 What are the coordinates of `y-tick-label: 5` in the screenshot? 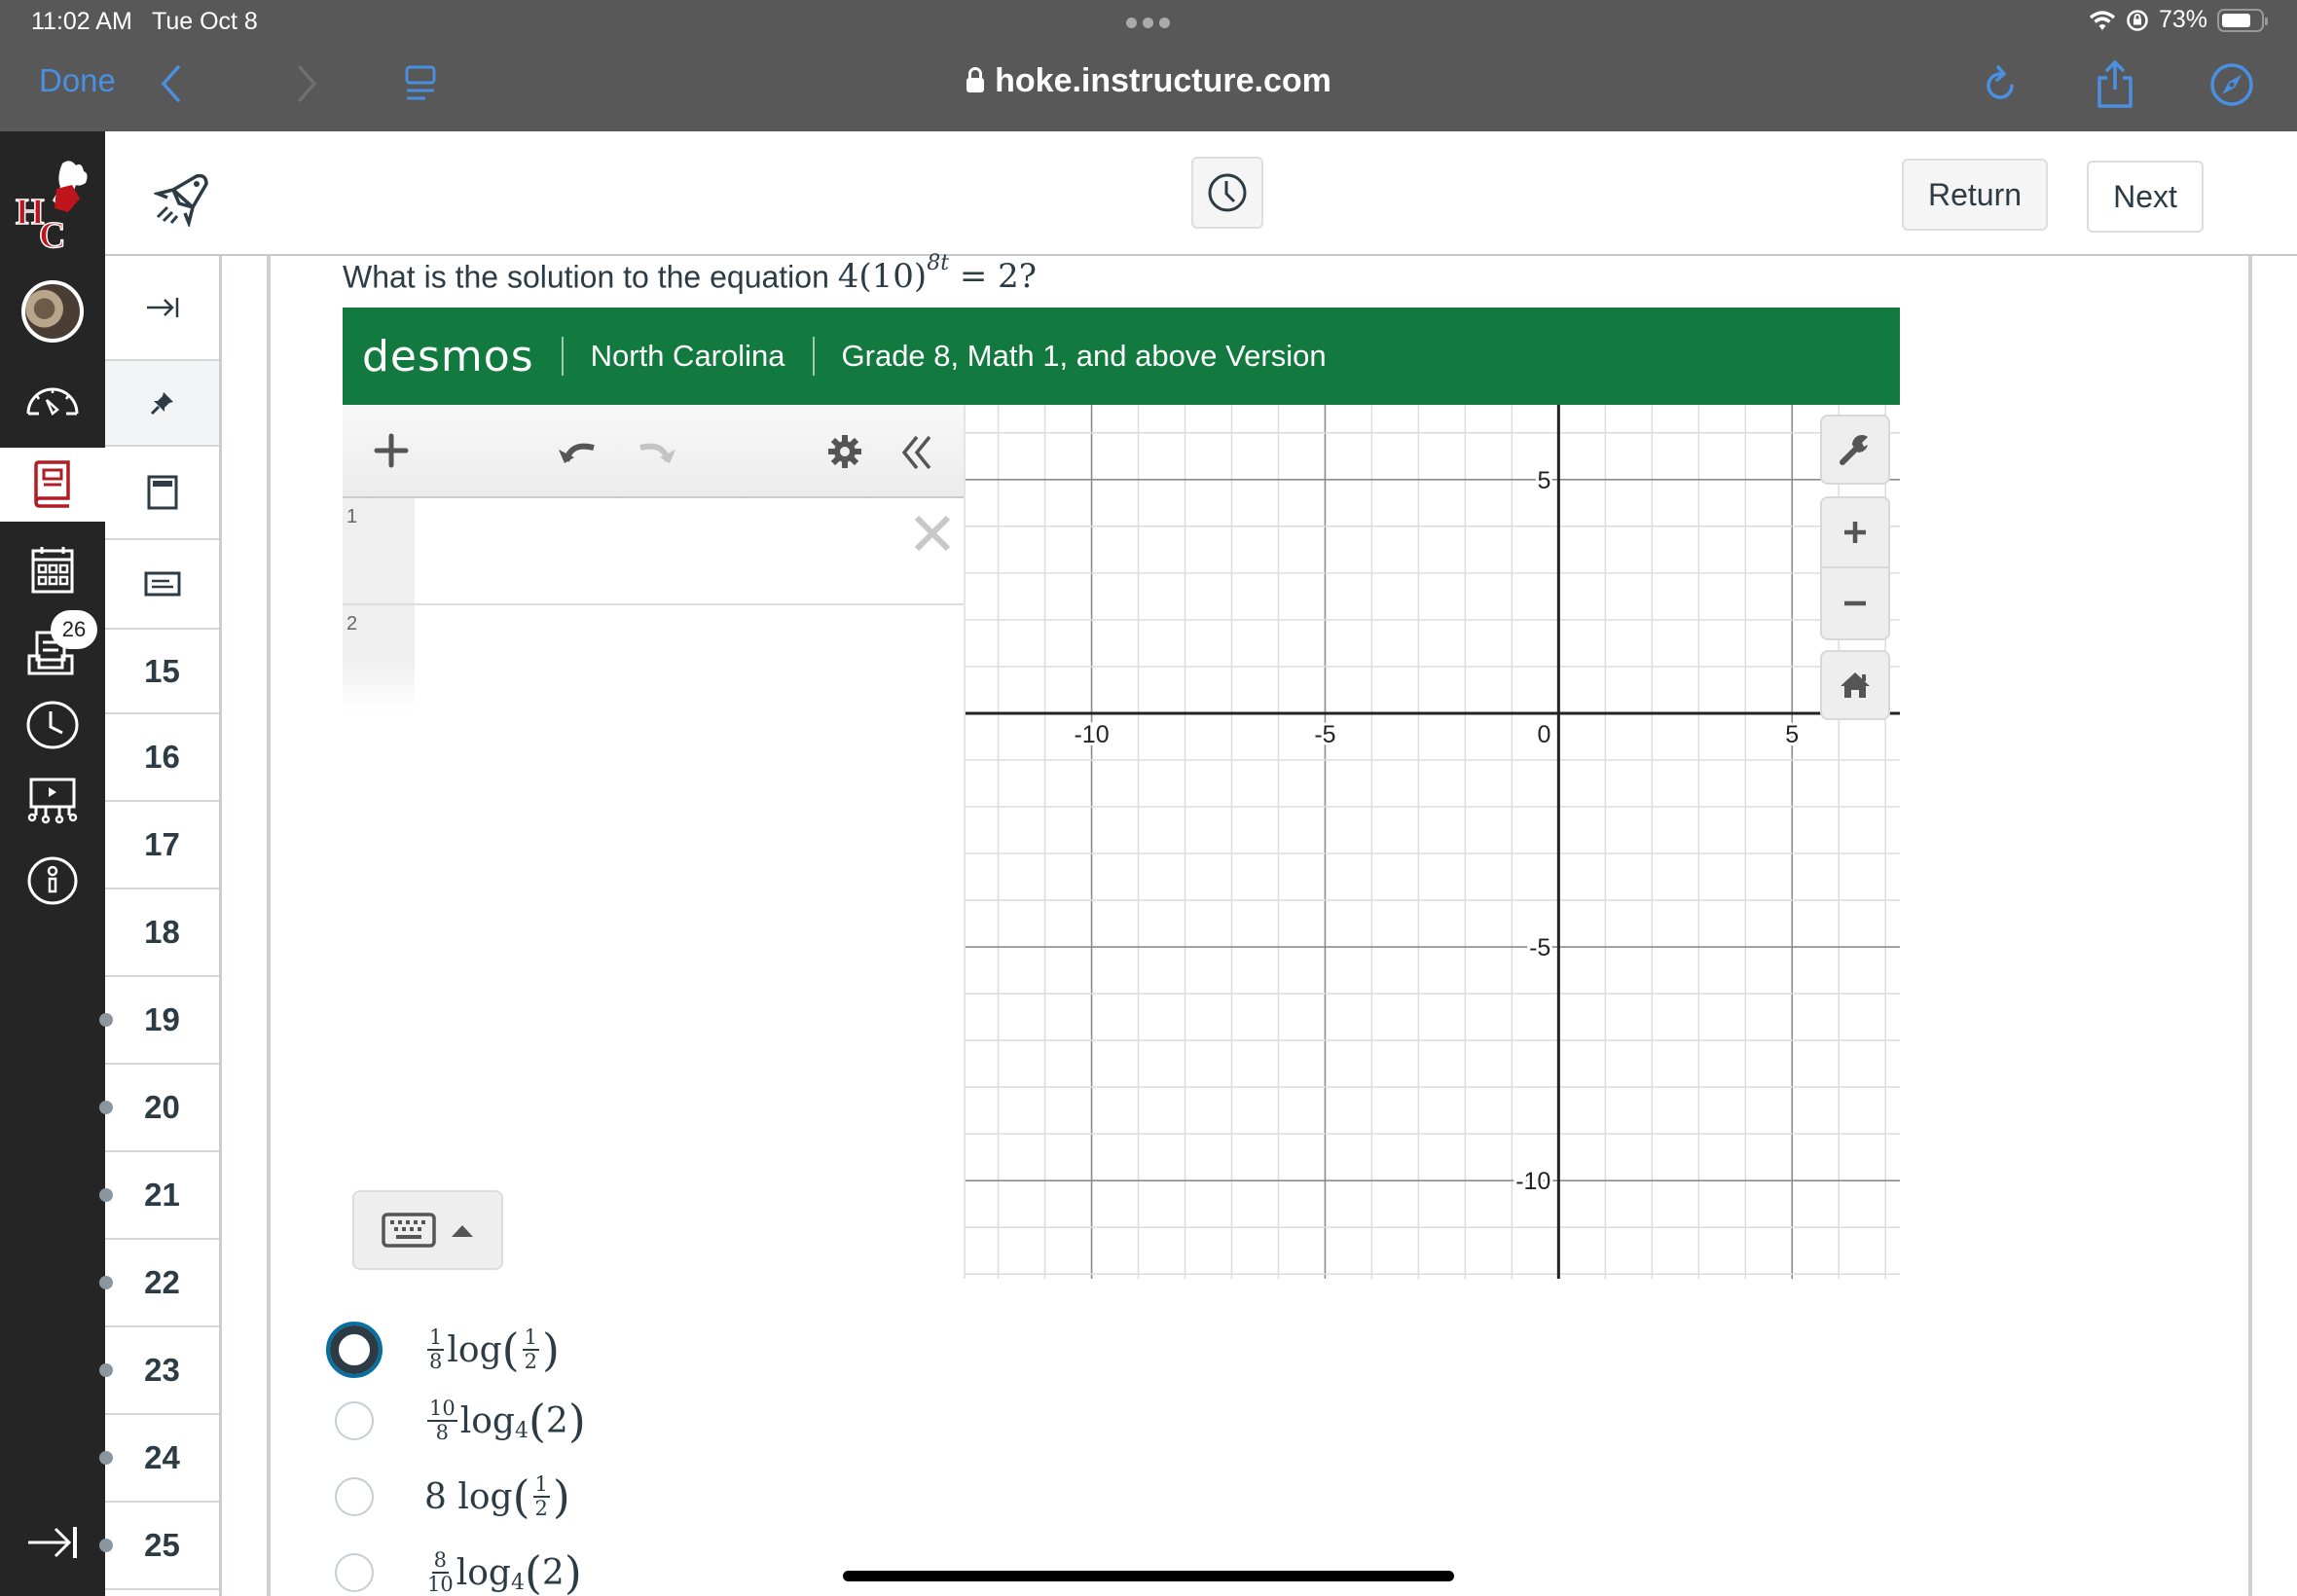 It's located at (1543, 481).